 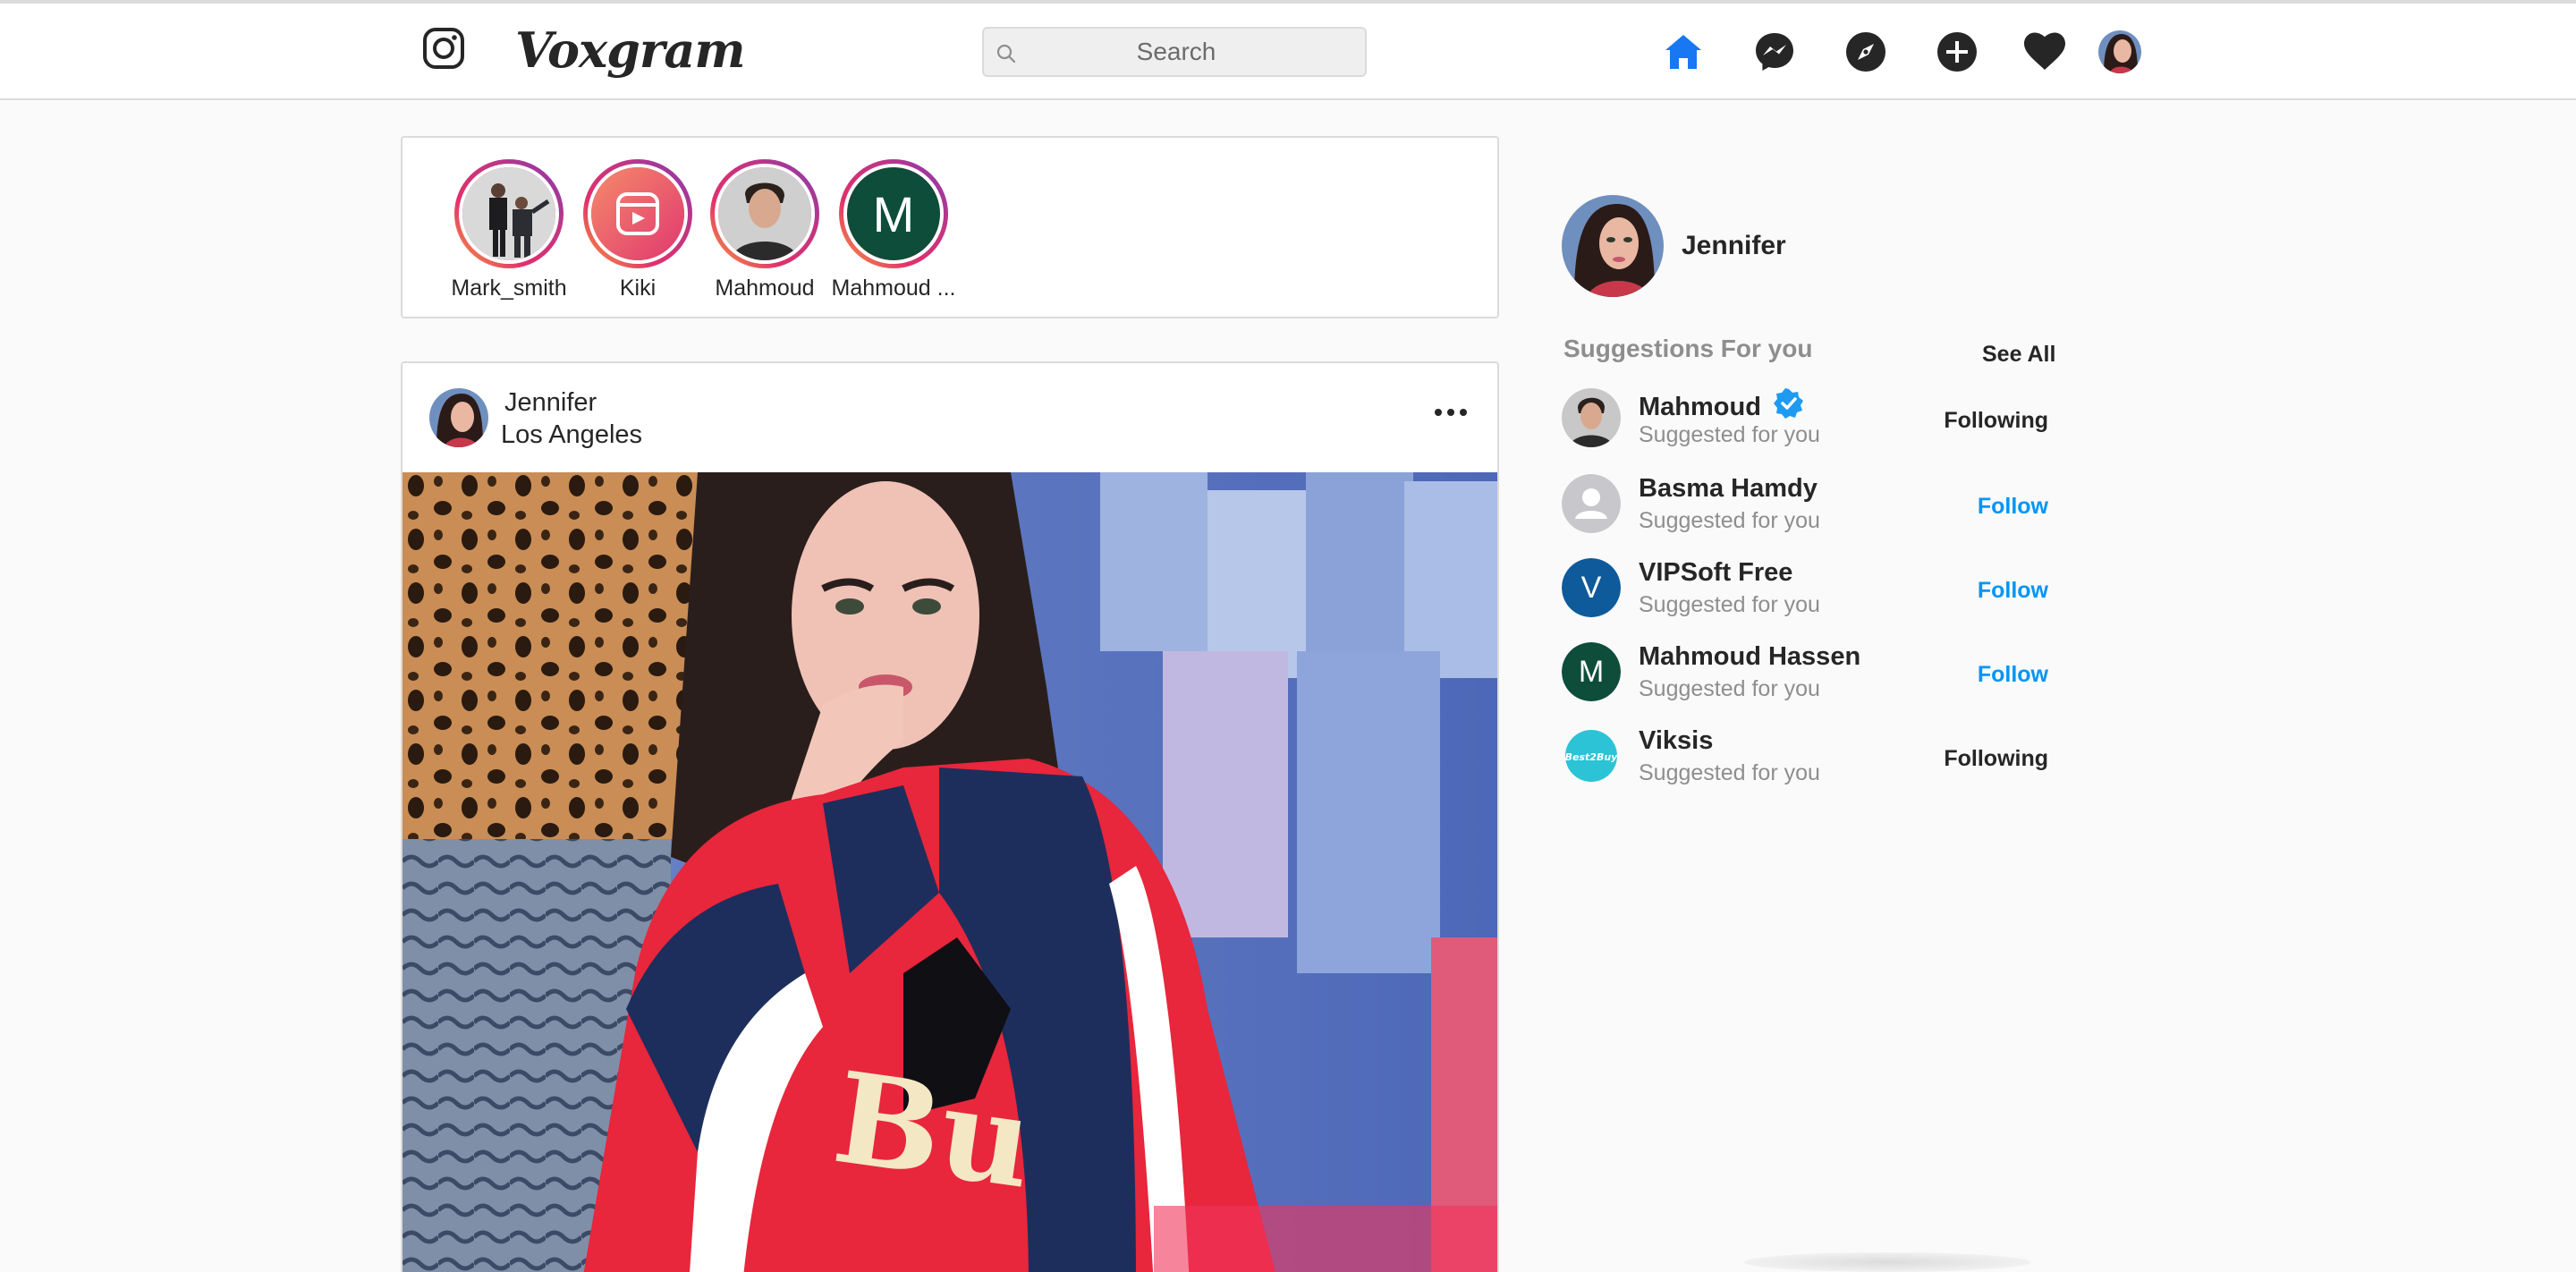 I want to click on suggestion-name: Mahmoud, so click(x=1721, y=405).